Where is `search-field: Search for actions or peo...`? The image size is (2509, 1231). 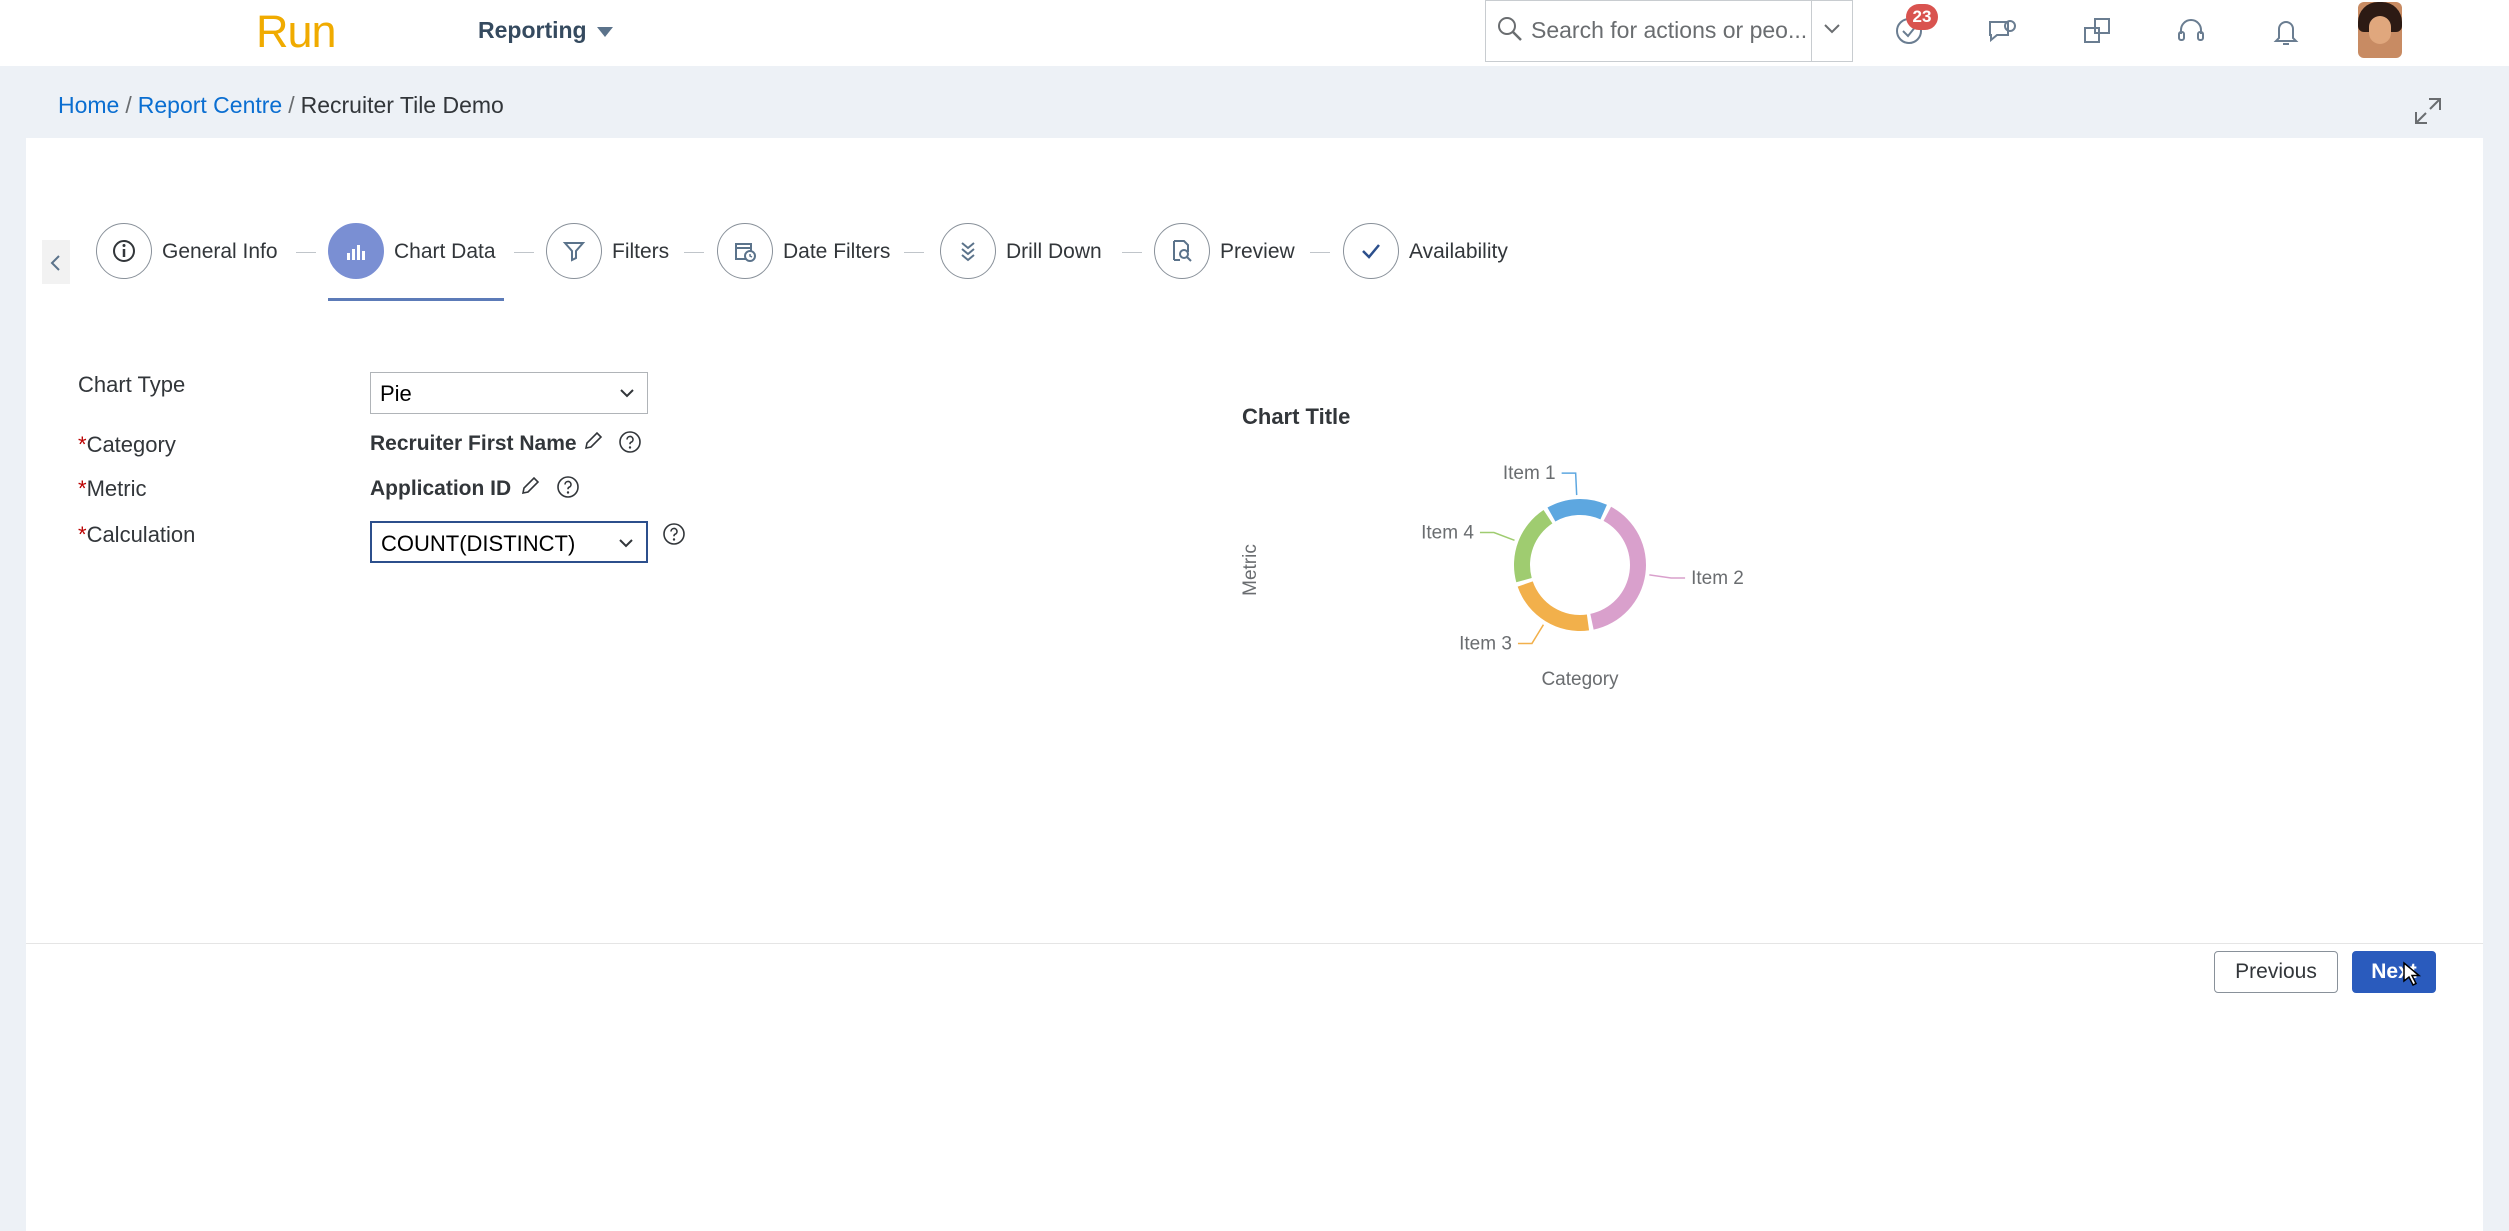
search-field: Search for actions or peo... is located at coordinates (1669, 31).